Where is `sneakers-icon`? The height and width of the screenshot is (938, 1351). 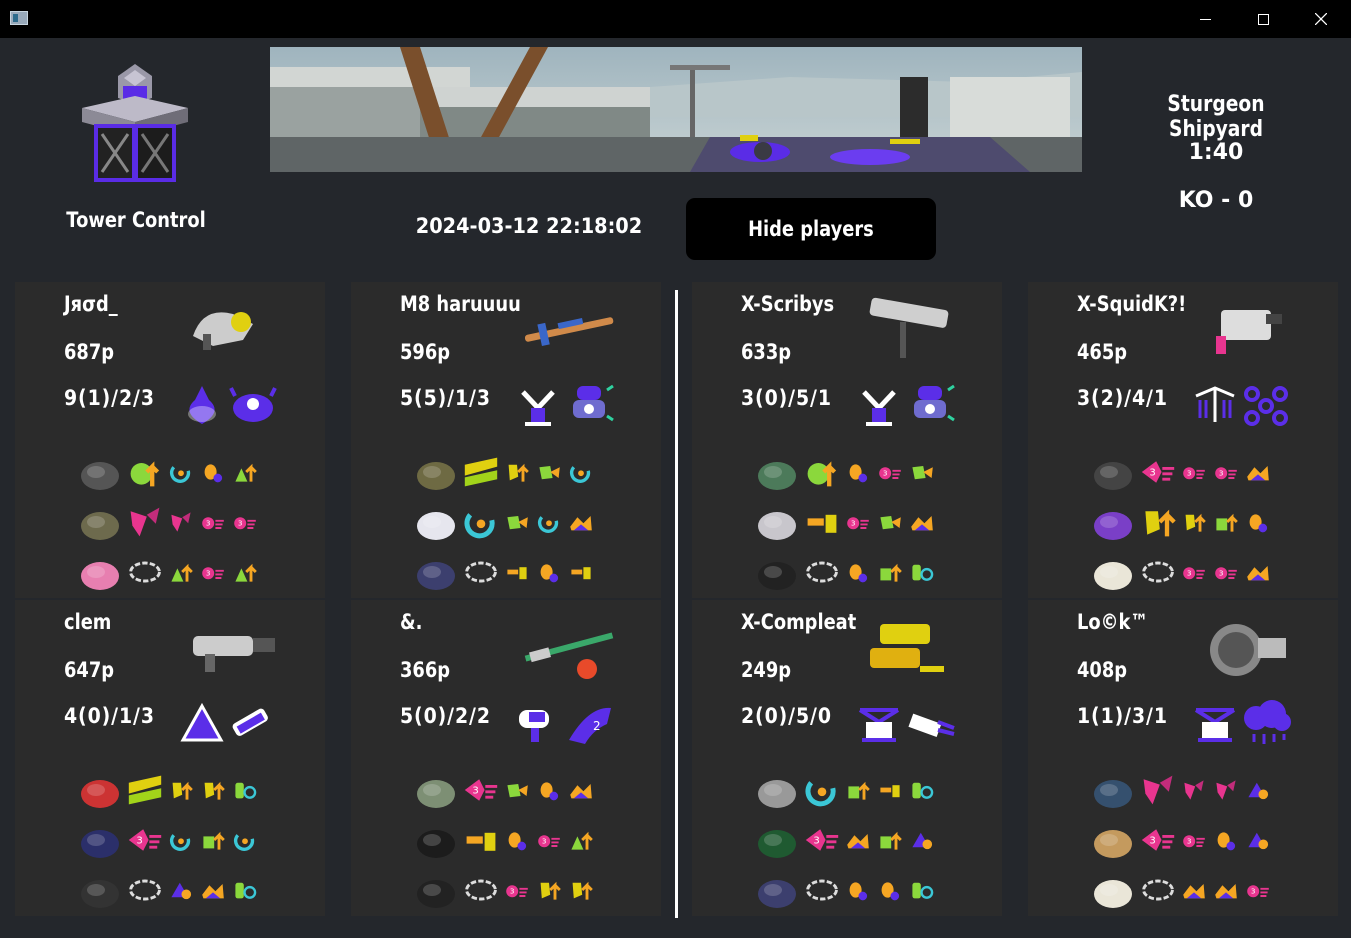
sneakers-icon is located at coordinates (436, 572).